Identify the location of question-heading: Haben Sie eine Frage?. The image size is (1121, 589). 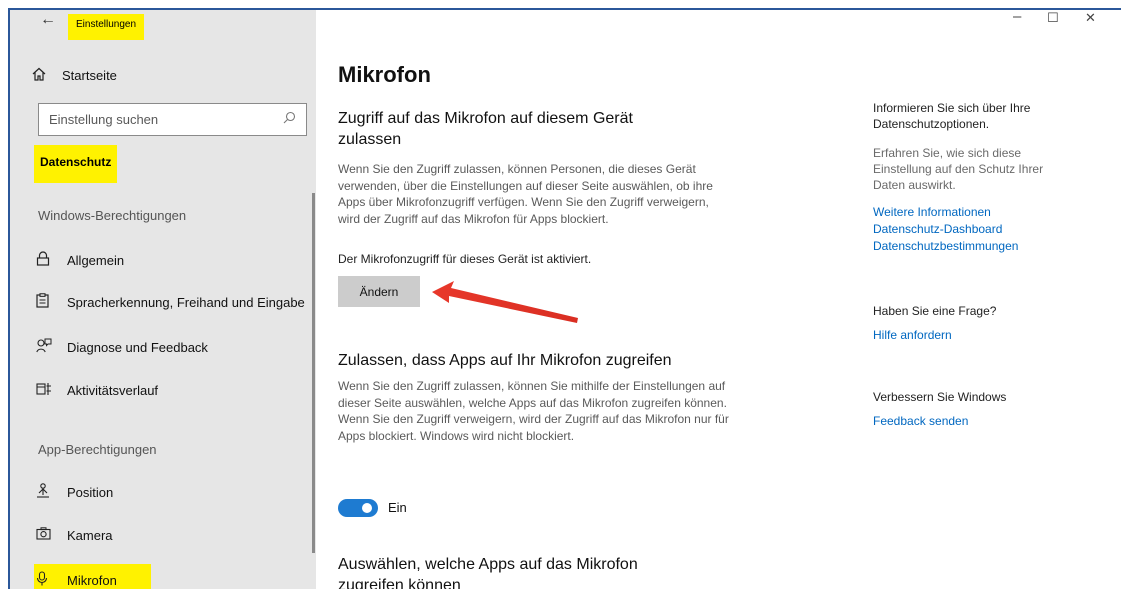
(935, 311).